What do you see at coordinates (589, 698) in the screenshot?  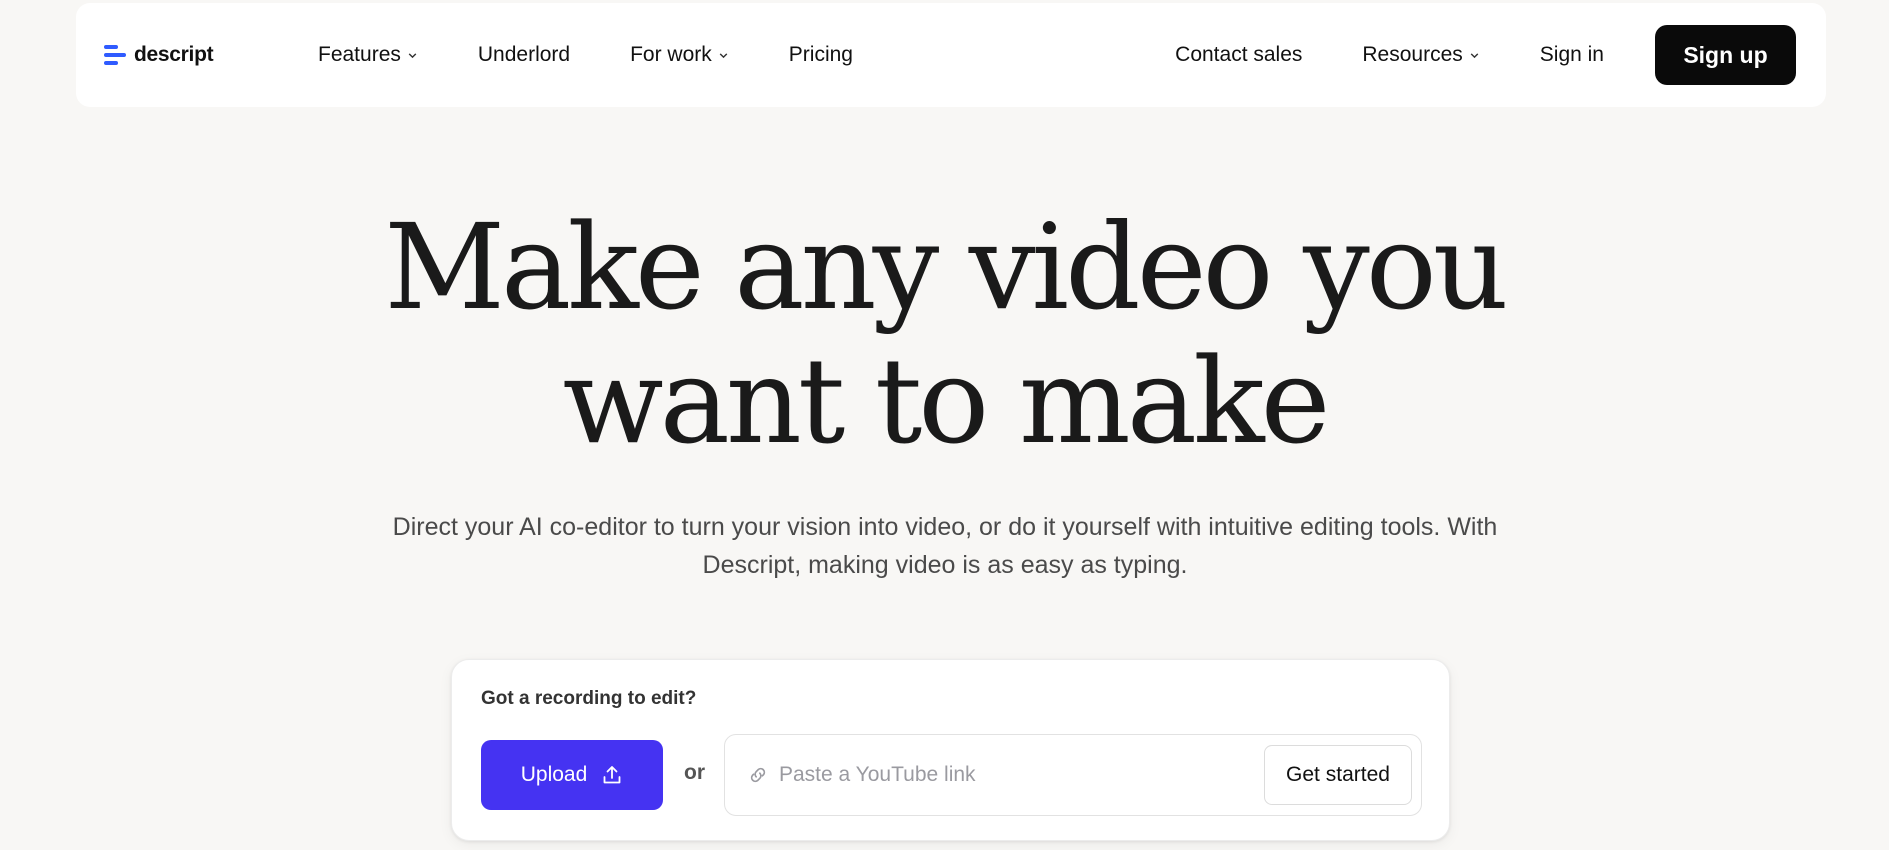 I see `upload-card-label: Got a recording to edit?` at bounding box center [589, 698].